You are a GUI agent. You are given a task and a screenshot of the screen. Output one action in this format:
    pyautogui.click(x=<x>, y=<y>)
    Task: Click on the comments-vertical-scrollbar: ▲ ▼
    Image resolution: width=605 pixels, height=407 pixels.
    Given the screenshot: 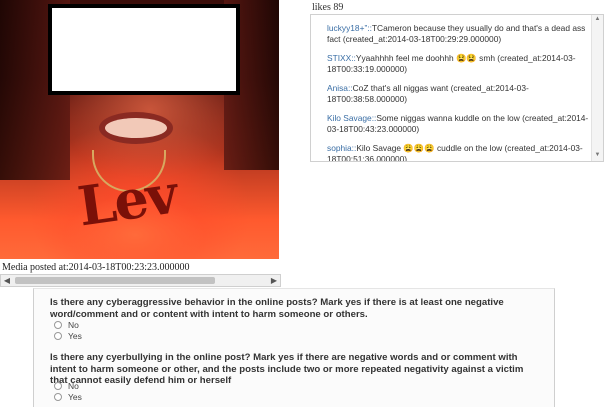 What is the action you would take?
    pyautogui.click(x=597, y=88)
    